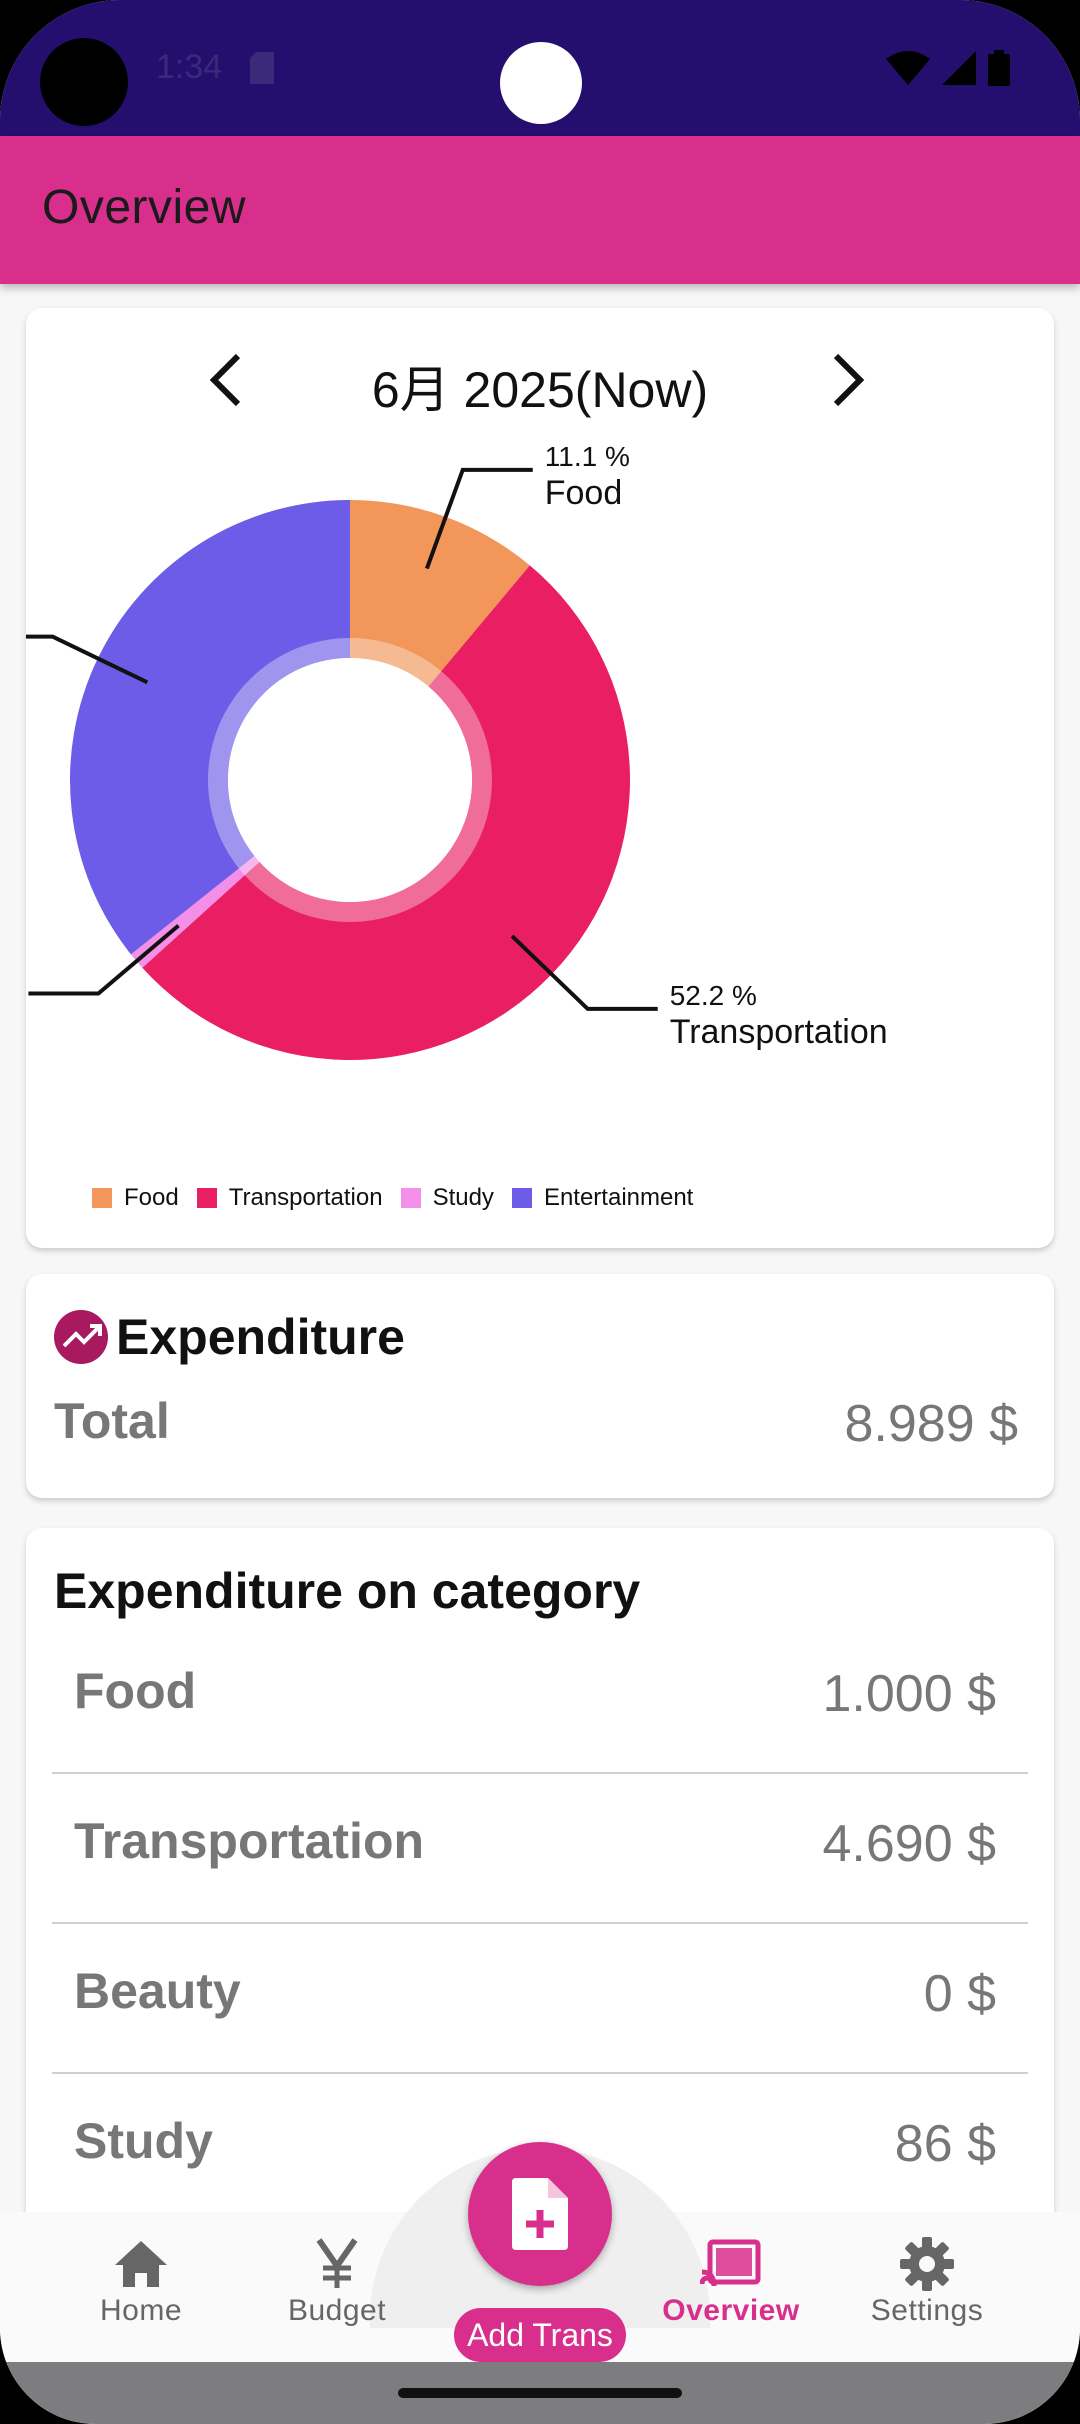 The width and height of the screenshot is (1080, 2424). What do you see at coordinates (730, 2263) in the screenshot?
I see `cast-icon` at bounding box center [730, 2263].